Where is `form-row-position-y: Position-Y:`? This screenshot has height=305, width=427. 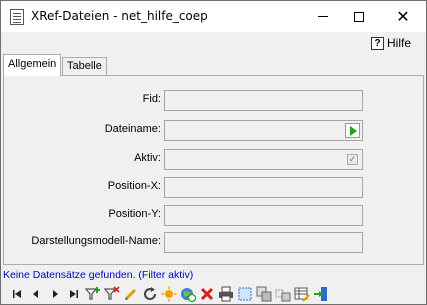 form-row-position-y: Position-Y: is located at coordinates (214, 216).